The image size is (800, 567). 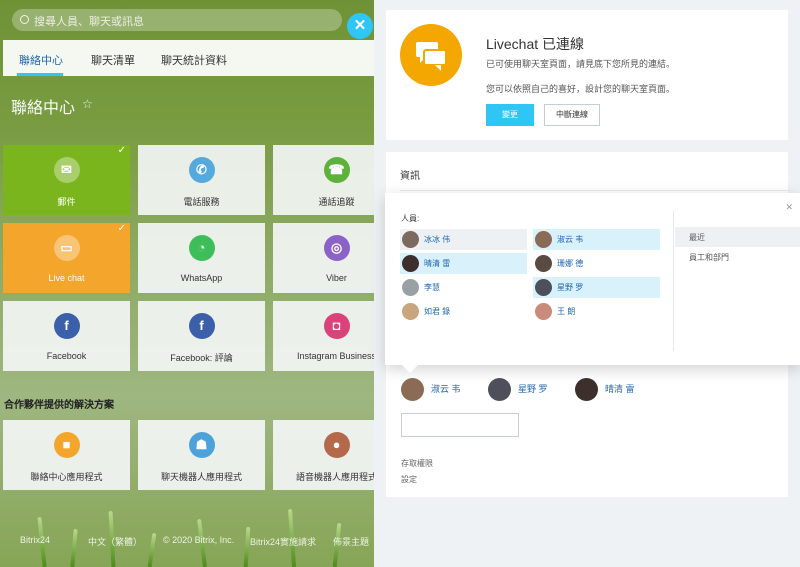 I want to click on tile-label: Live chat, so click(x=66, y=278).